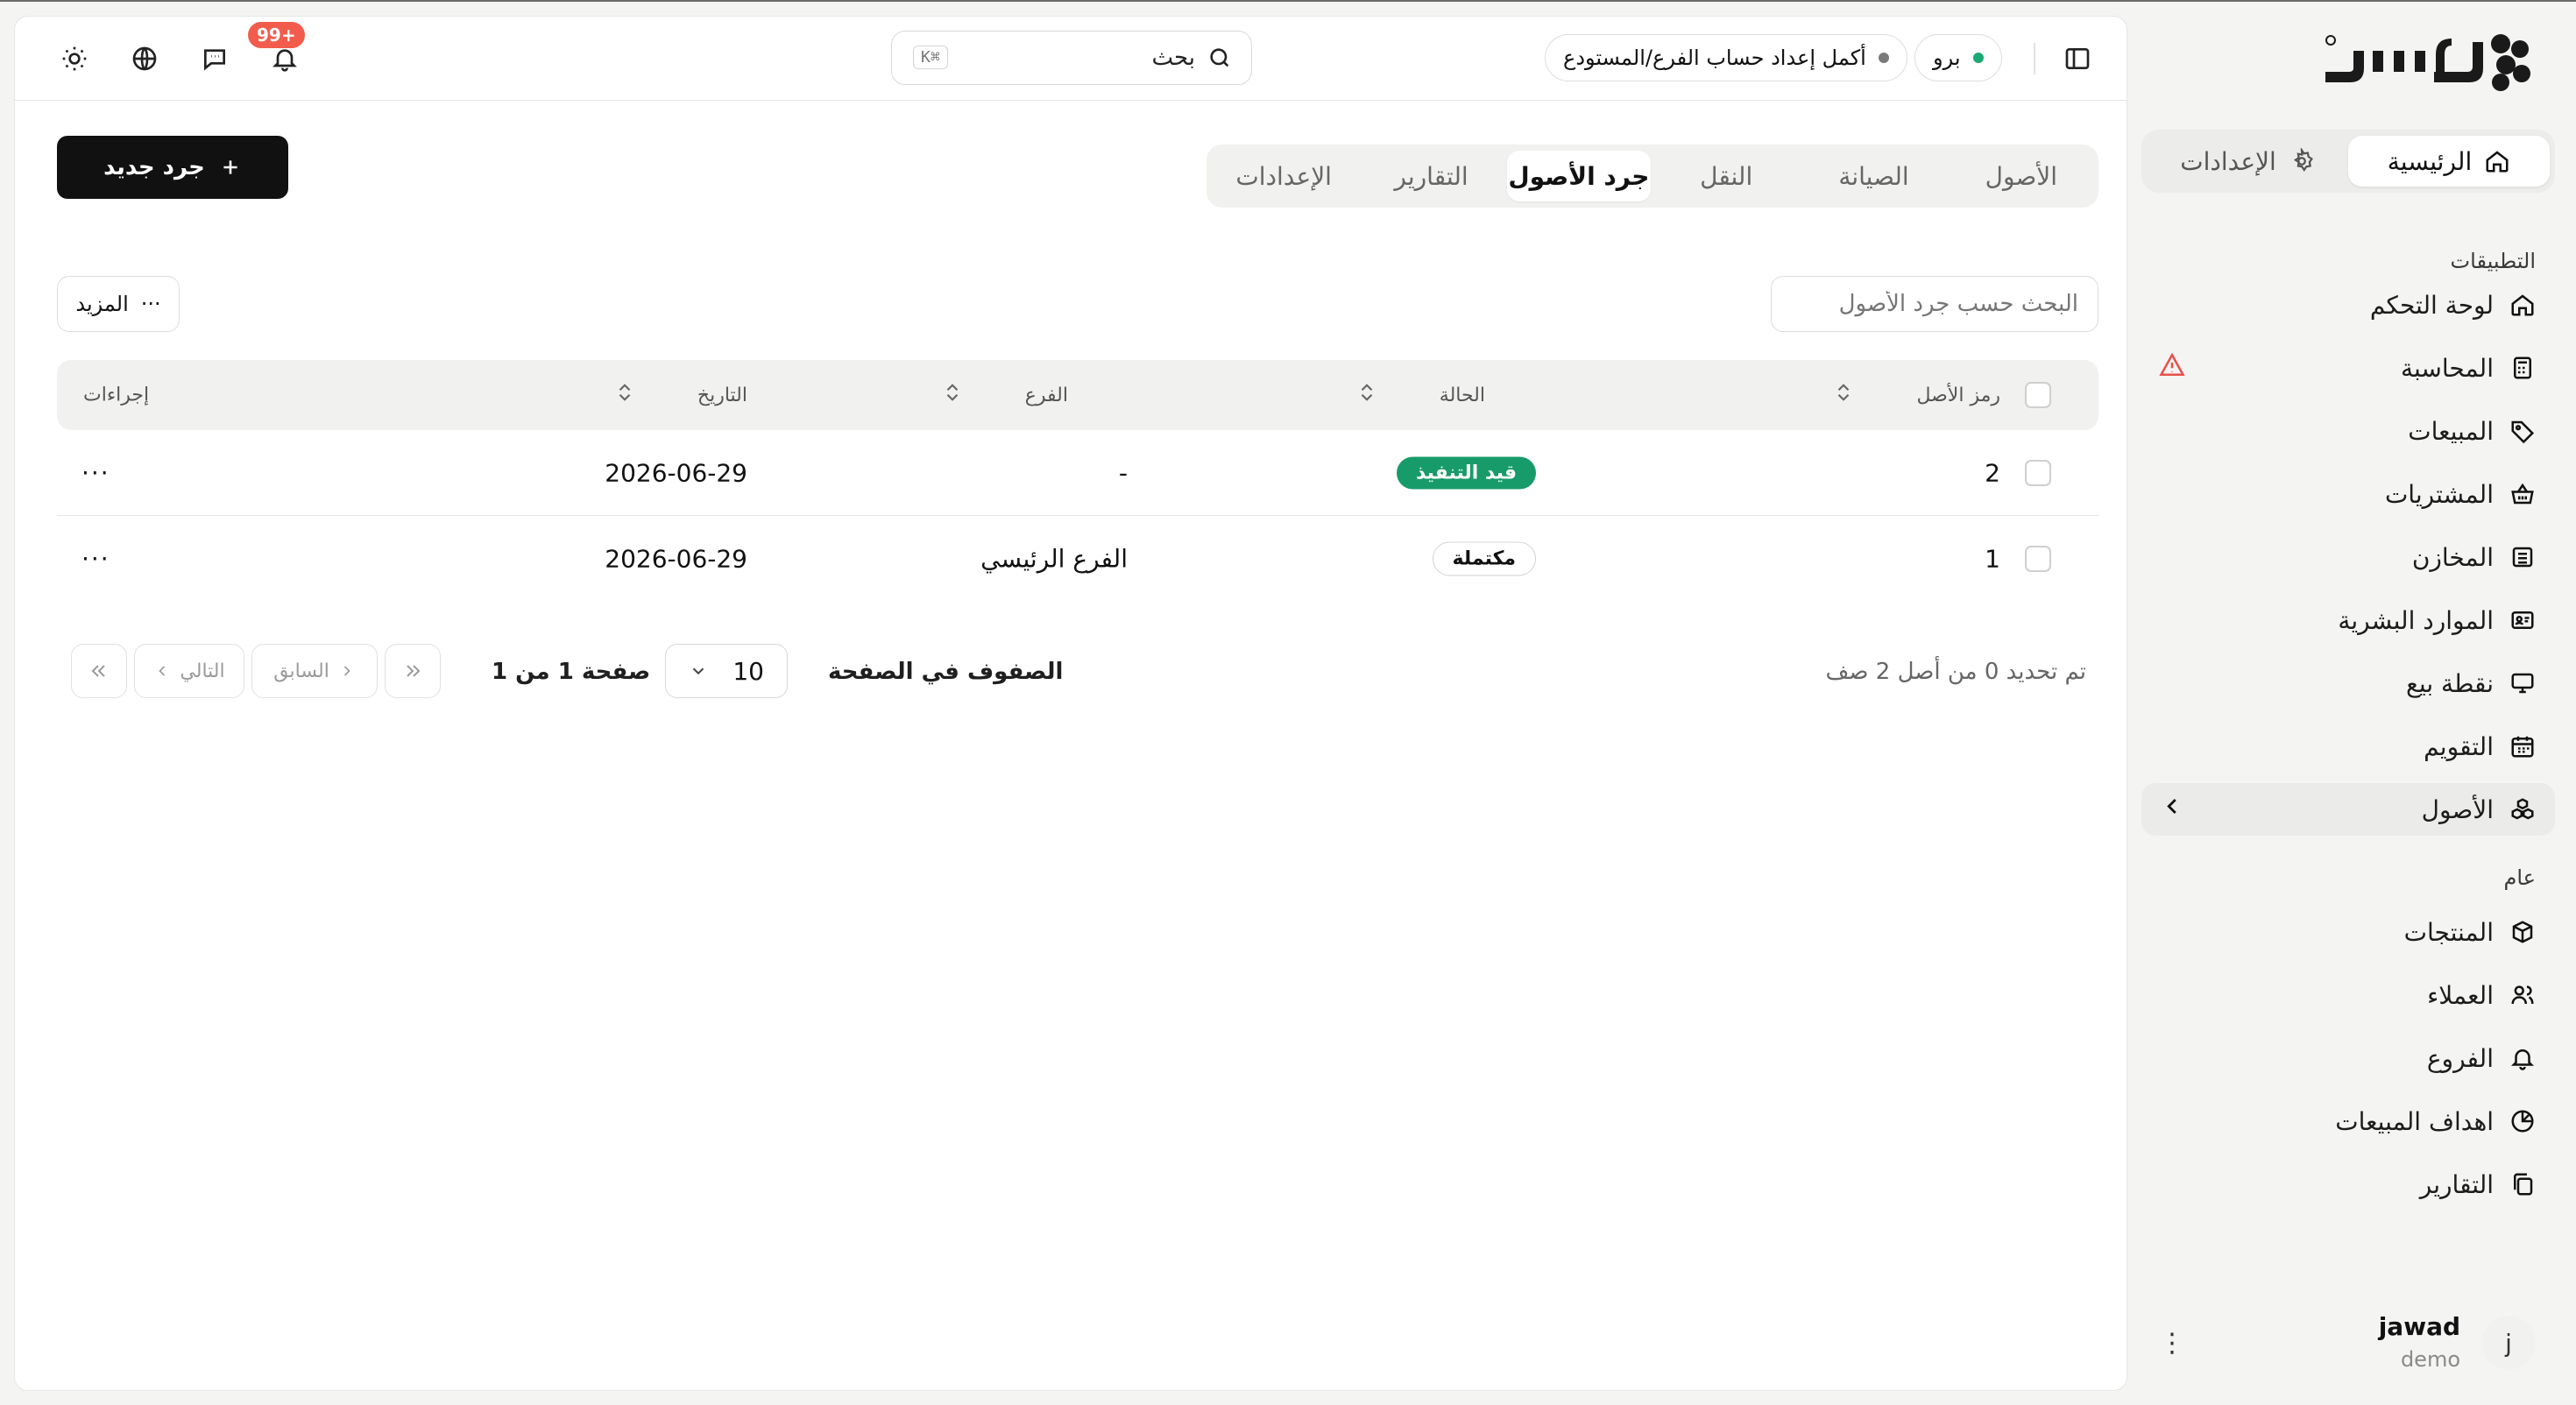 This screenshot has width=2576, height=1405. What do you see at coordinates (202, 671) in the screenshot?
I see `next-label: التالي` at bounding box center [202, 671].